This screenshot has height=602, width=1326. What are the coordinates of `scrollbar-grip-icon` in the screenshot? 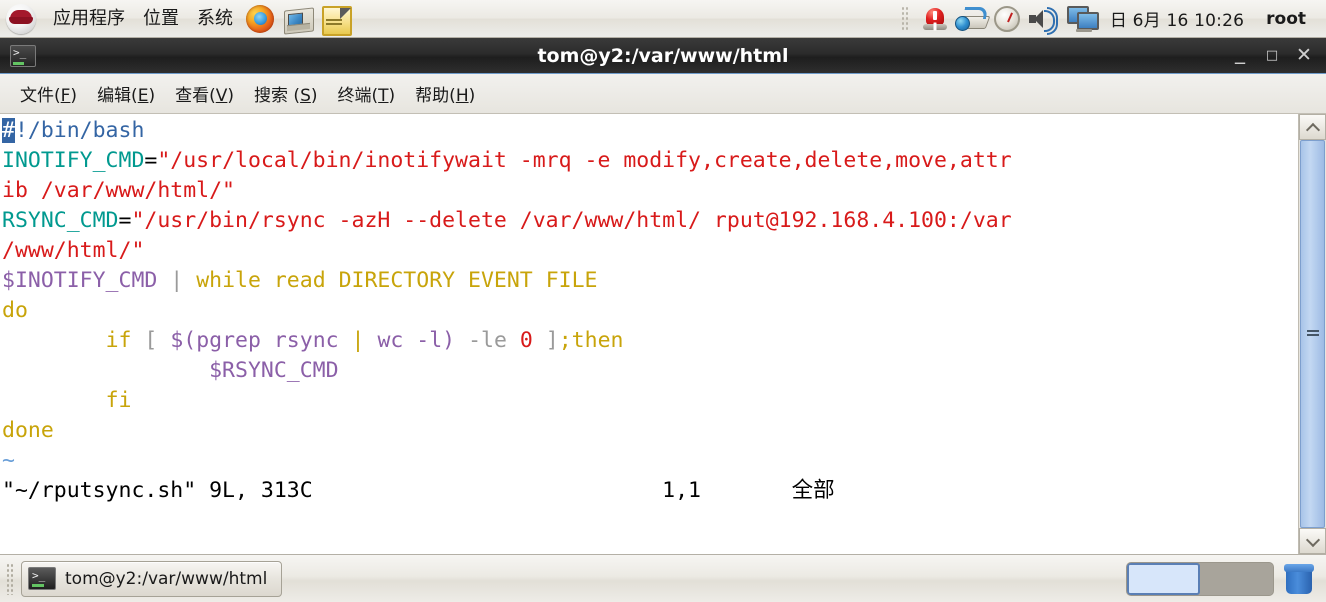 It's located at (1312, 334).